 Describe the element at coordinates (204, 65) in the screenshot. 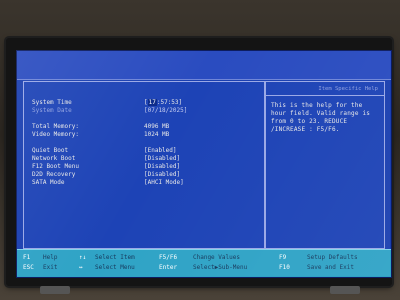

I see `bios-title-strip` at that location.